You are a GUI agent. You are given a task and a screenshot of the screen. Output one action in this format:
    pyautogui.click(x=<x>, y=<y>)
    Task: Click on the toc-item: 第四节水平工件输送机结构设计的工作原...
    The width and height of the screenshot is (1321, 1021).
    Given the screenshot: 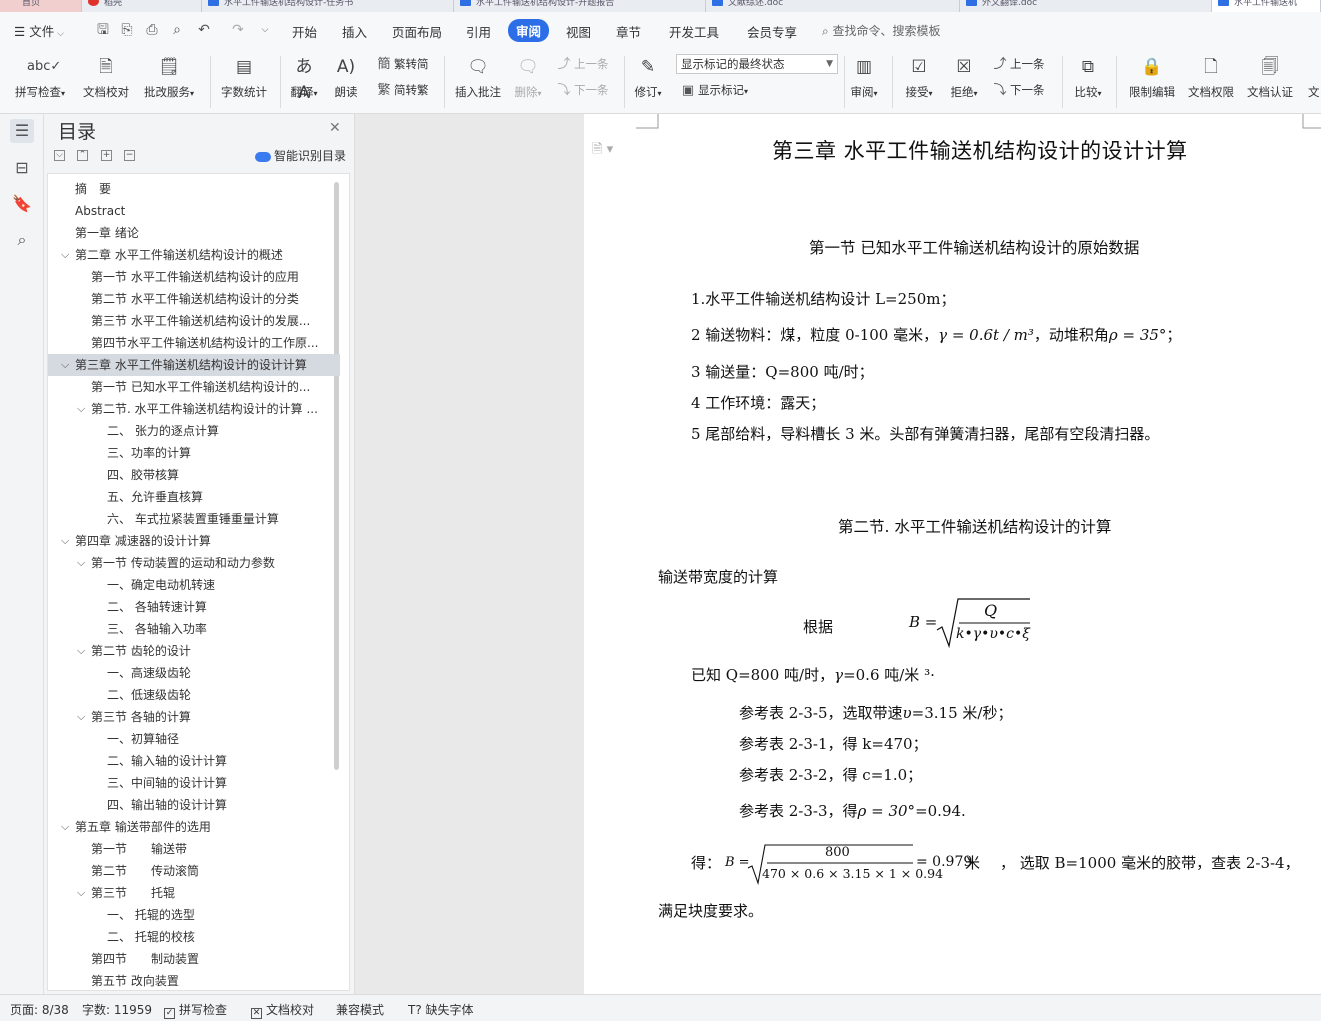 What is the action you would take?
    pyautogui.click(x=194, y=343)
    